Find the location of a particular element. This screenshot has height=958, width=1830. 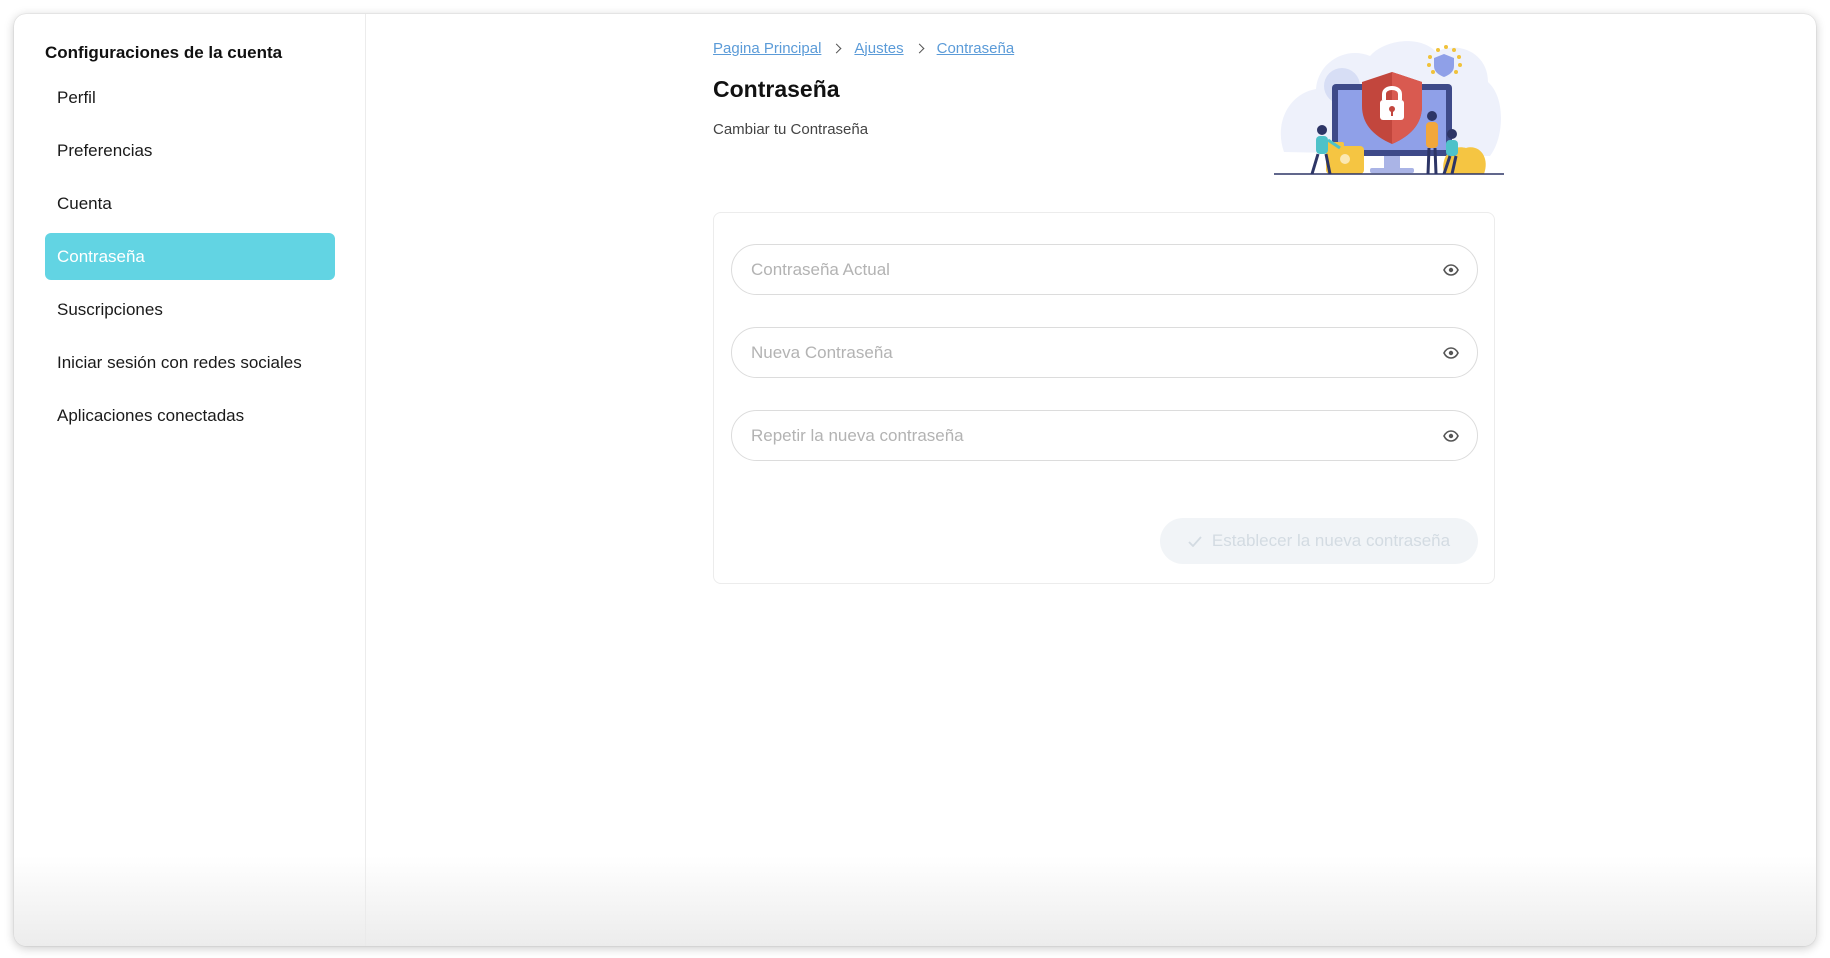

breadcrumb-password-link: Contraseña is located at coordinates (976, 48).